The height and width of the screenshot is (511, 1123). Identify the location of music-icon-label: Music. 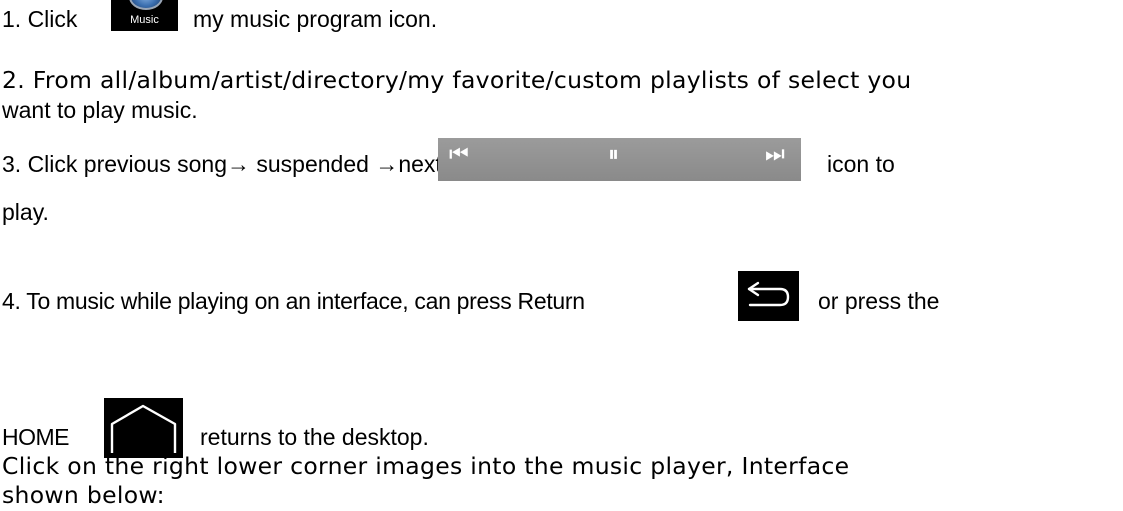
(144, 20).